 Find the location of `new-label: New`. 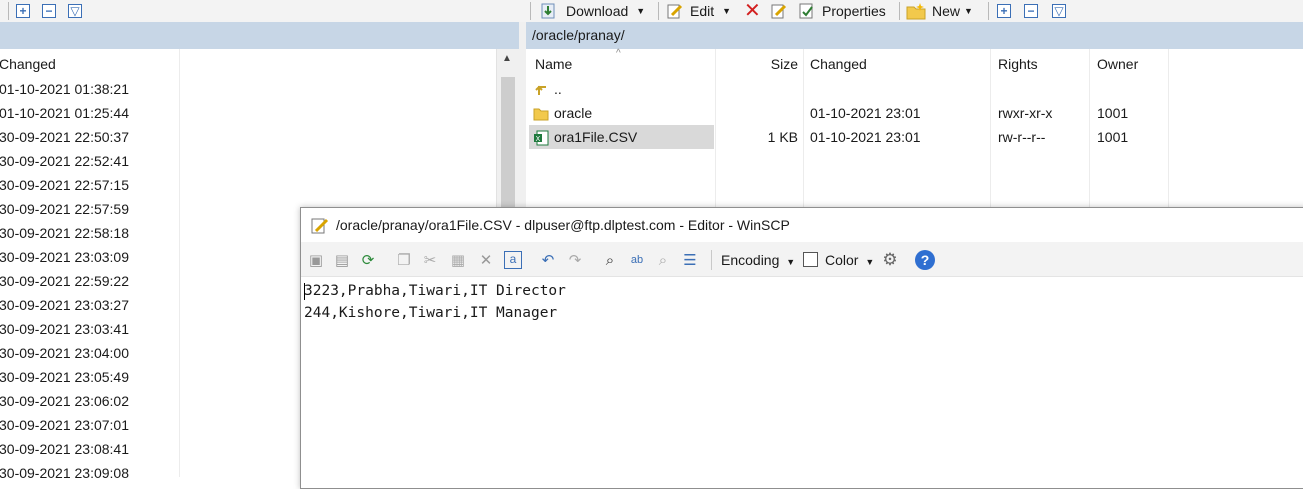

new-label: New is located at coordinates (946, 11).